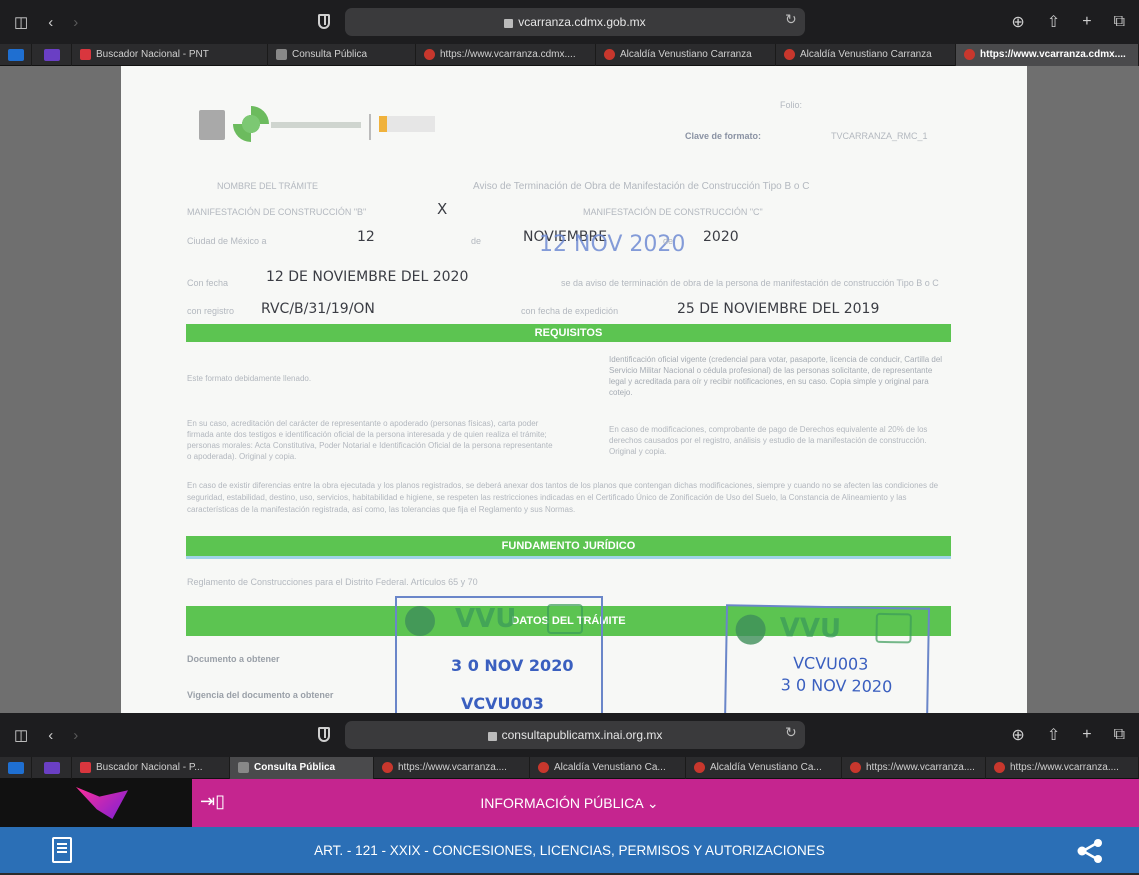  I want to click on browser-toolbar: ◫ ‹ › vcarranza.cdmx.gob.mx ↻ ⊕ ⇧ + ⧉, so click(569, 22).